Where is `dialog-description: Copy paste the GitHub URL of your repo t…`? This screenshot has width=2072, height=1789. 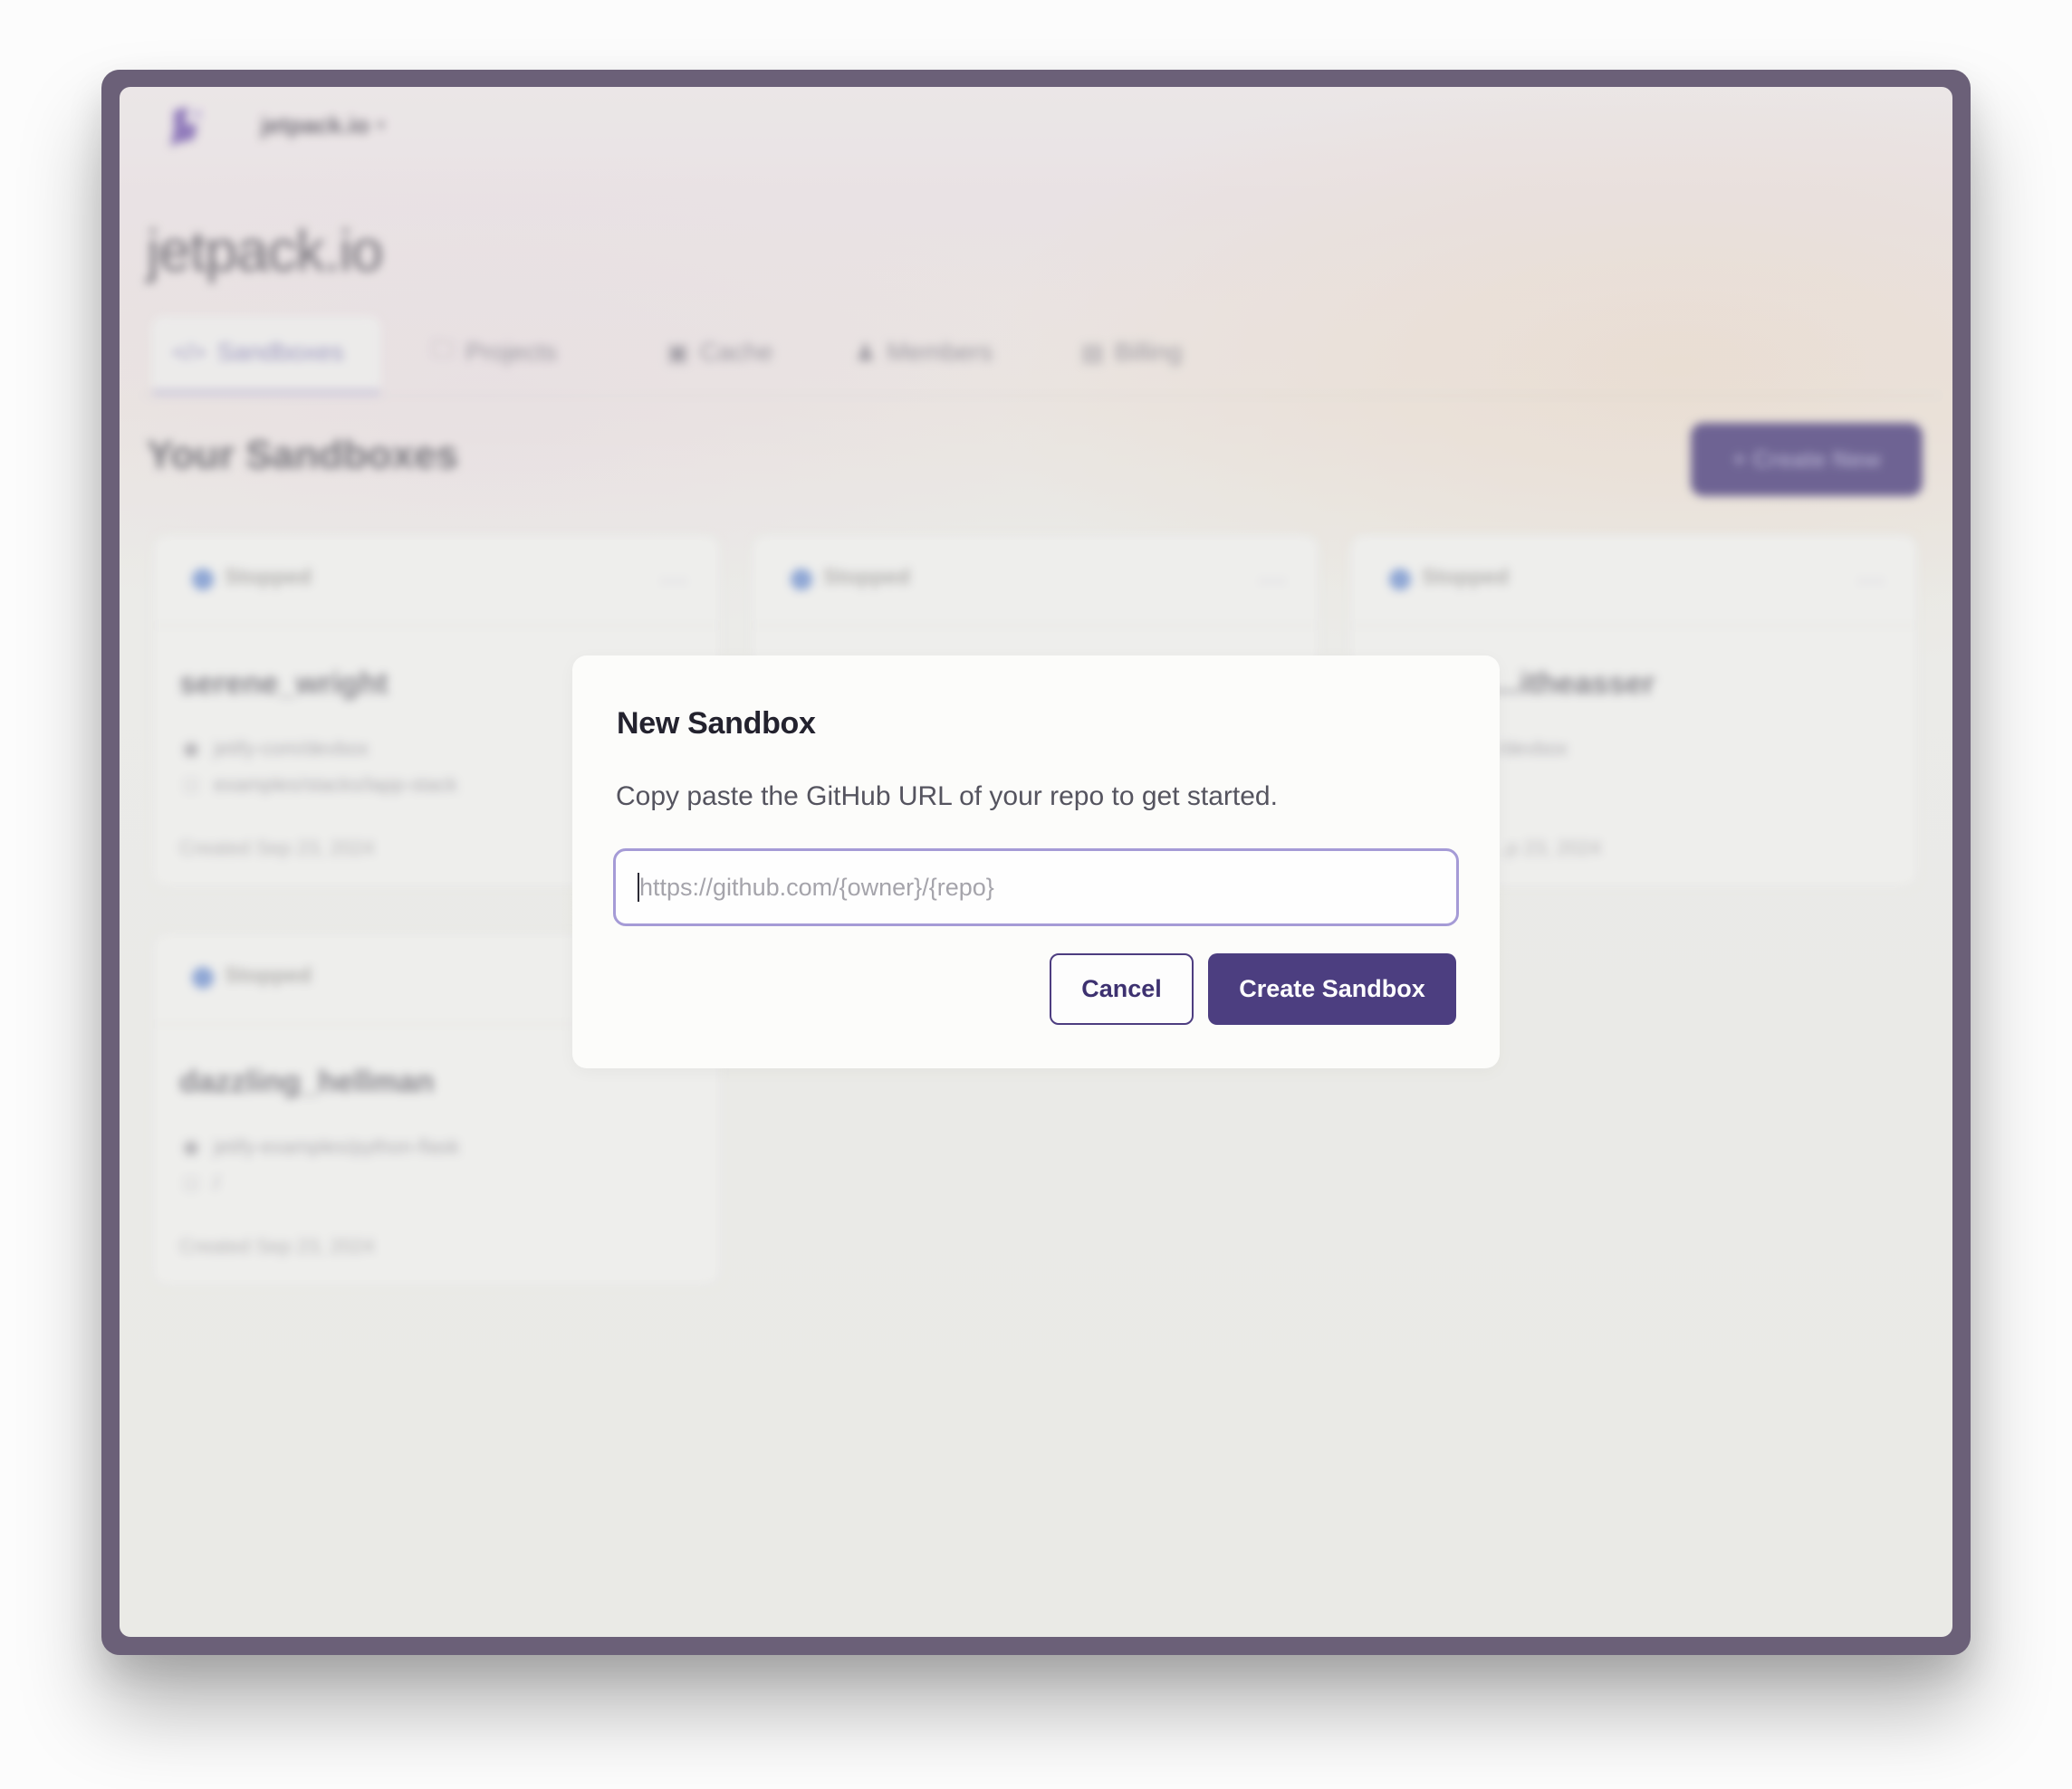 dialog-description: Copy paste the GitHub URL of your repo t… is located at coordinates (947, 796).